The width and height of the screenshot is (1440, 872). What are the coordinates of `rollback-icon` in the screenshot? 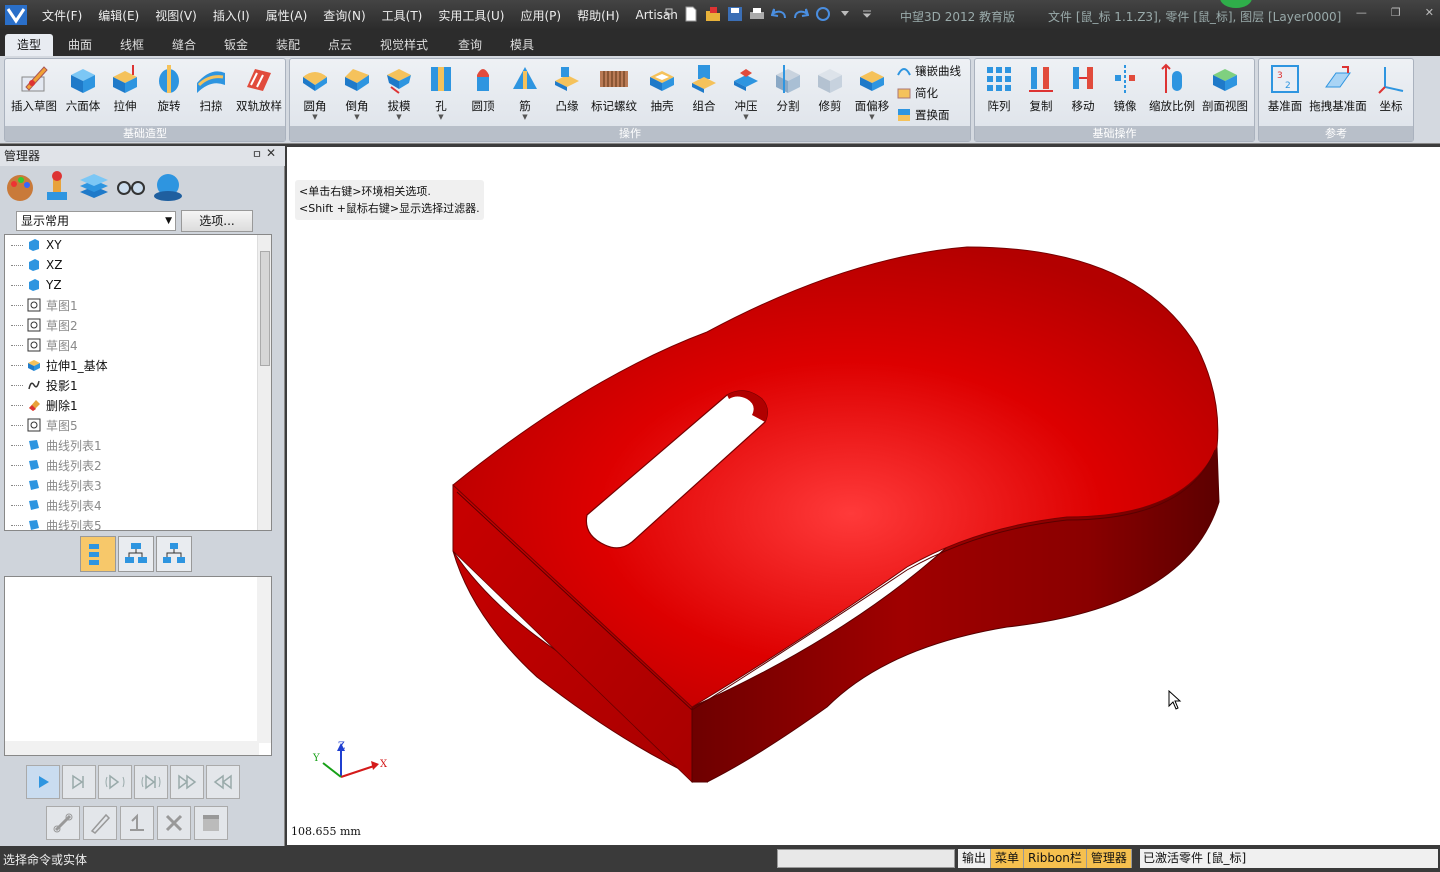 It's located at (137, 823).